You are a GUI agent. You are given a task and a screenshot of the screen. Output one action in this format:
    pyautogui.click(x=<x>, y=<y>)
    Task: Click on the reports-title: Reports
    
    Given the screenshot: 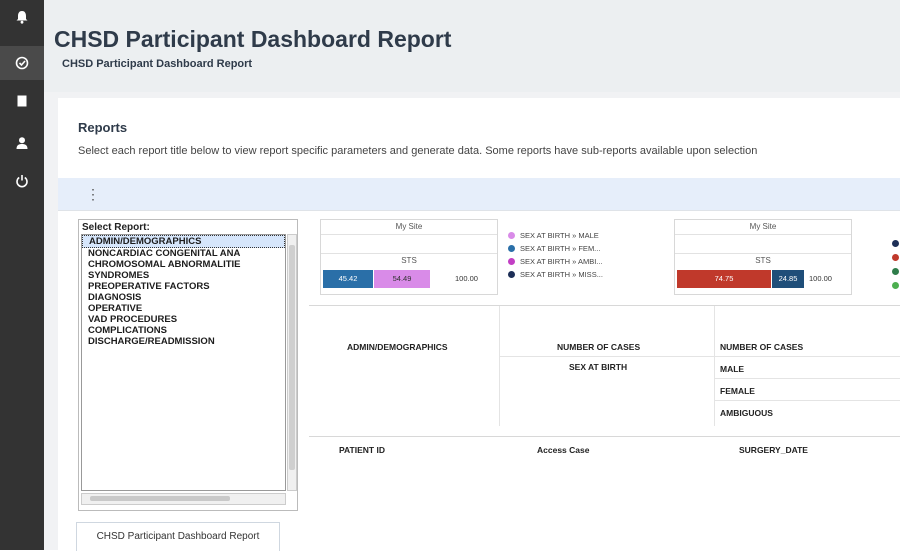 What is the action you would take?
    pyautogui.click(x=103, y=127)
    